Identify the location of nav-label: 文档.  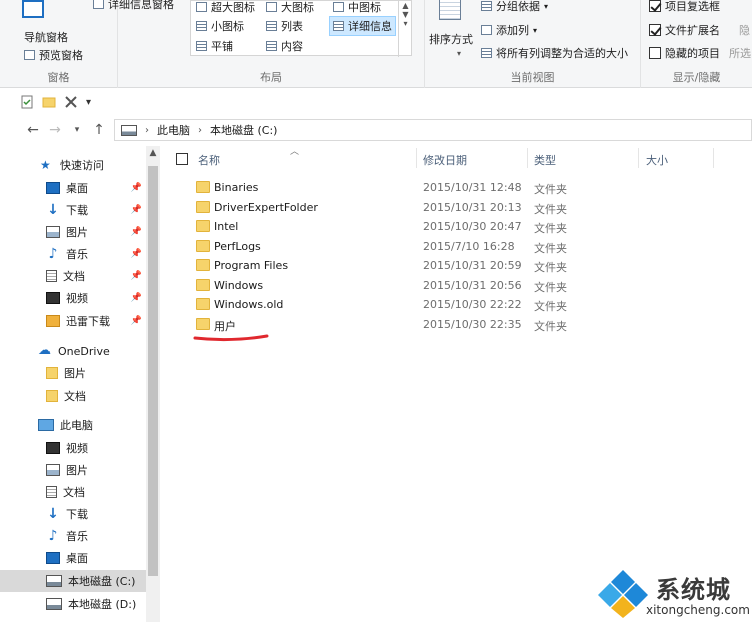
(74, 276).